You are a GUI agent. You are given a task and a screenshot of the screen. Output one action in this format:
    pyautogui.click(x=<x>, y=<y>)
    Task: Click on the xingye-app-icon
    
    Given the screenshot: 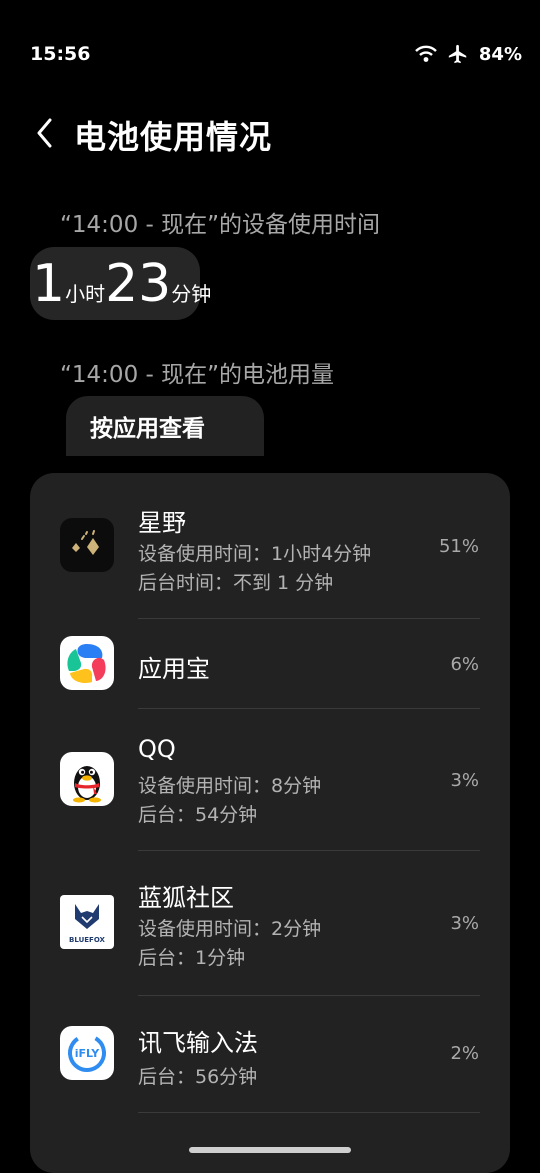 What is the action you would take?
    pyautogui.click(x=87, y=545)
    